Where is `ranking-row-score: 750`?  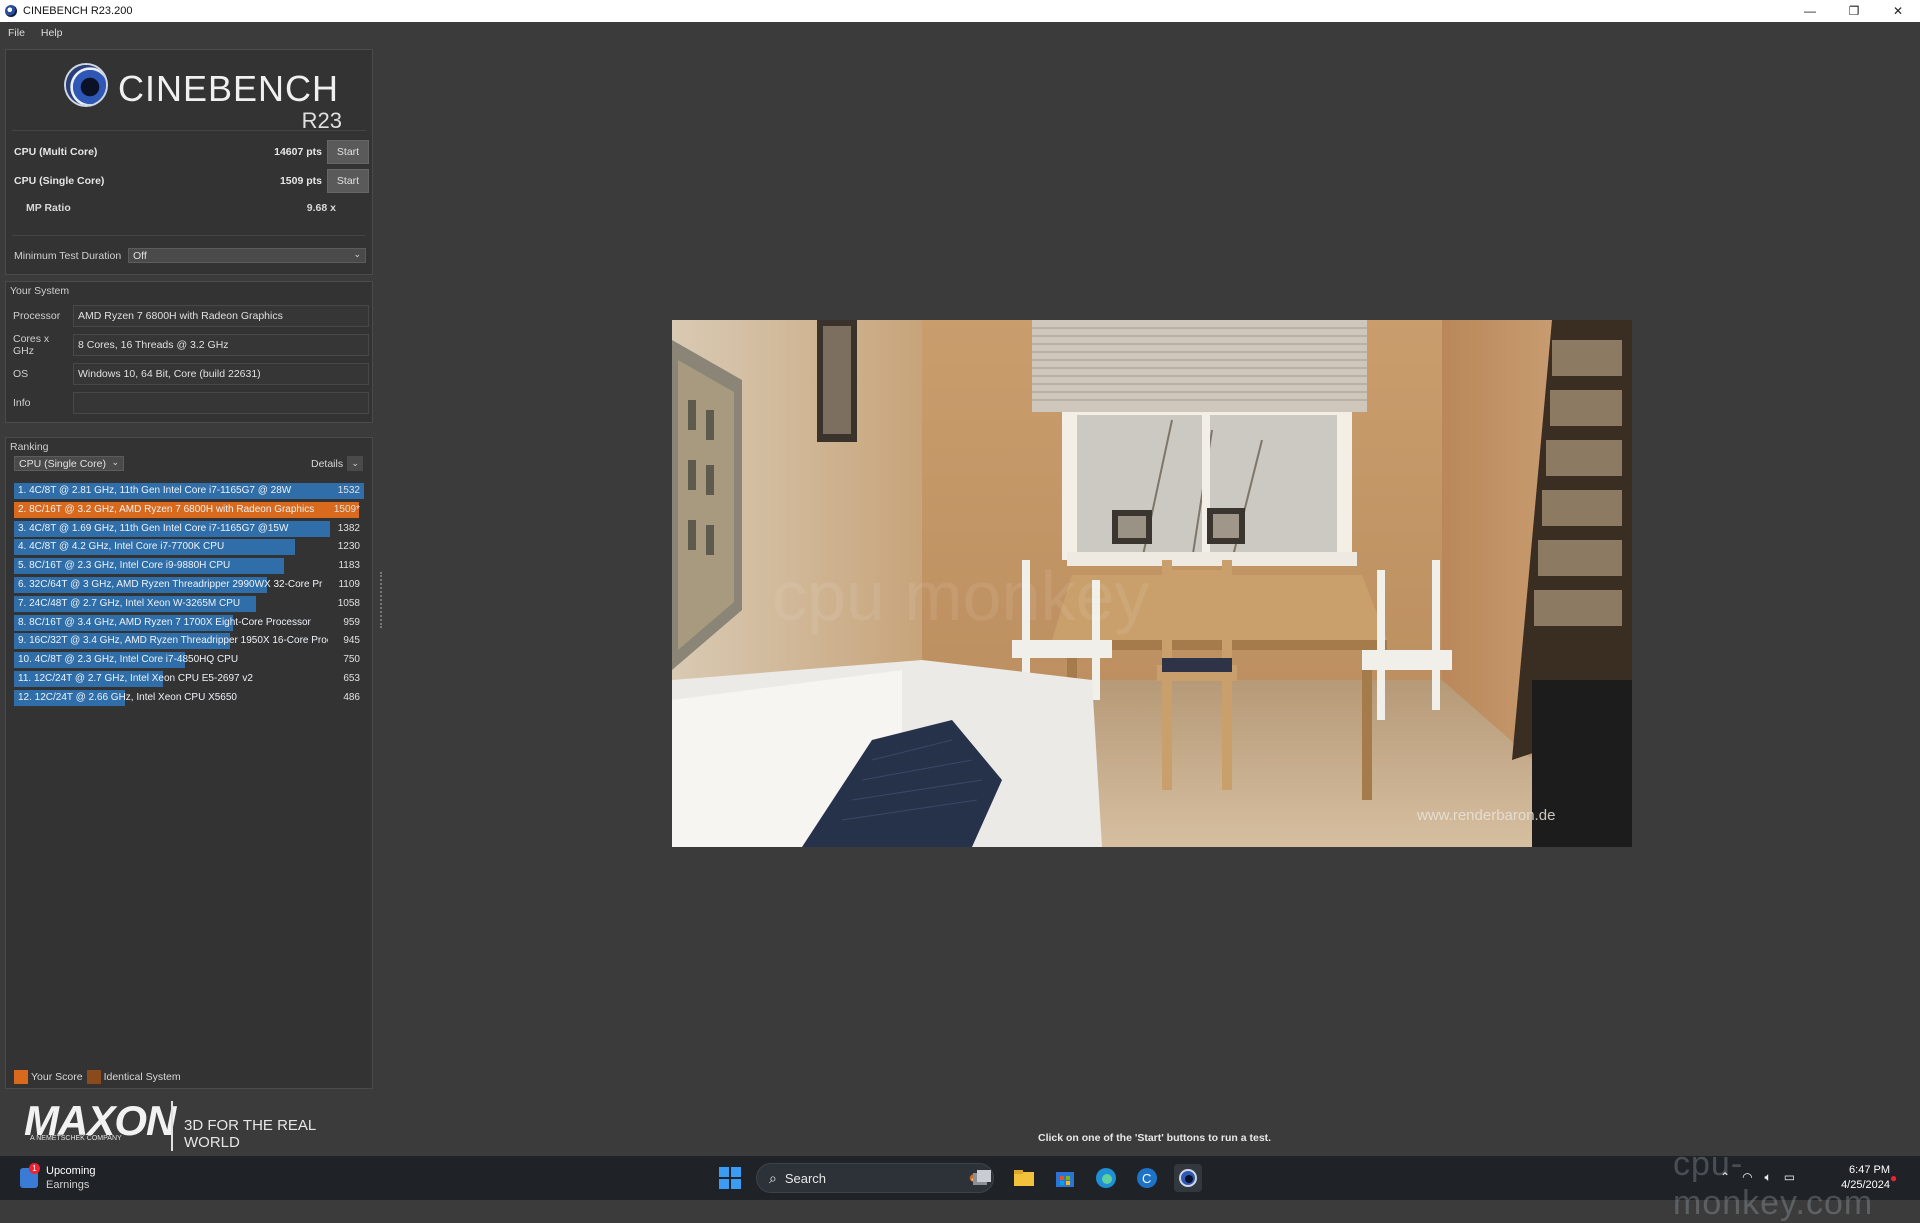
ranking-row-score: 750 is located at coordinates (351, 660).